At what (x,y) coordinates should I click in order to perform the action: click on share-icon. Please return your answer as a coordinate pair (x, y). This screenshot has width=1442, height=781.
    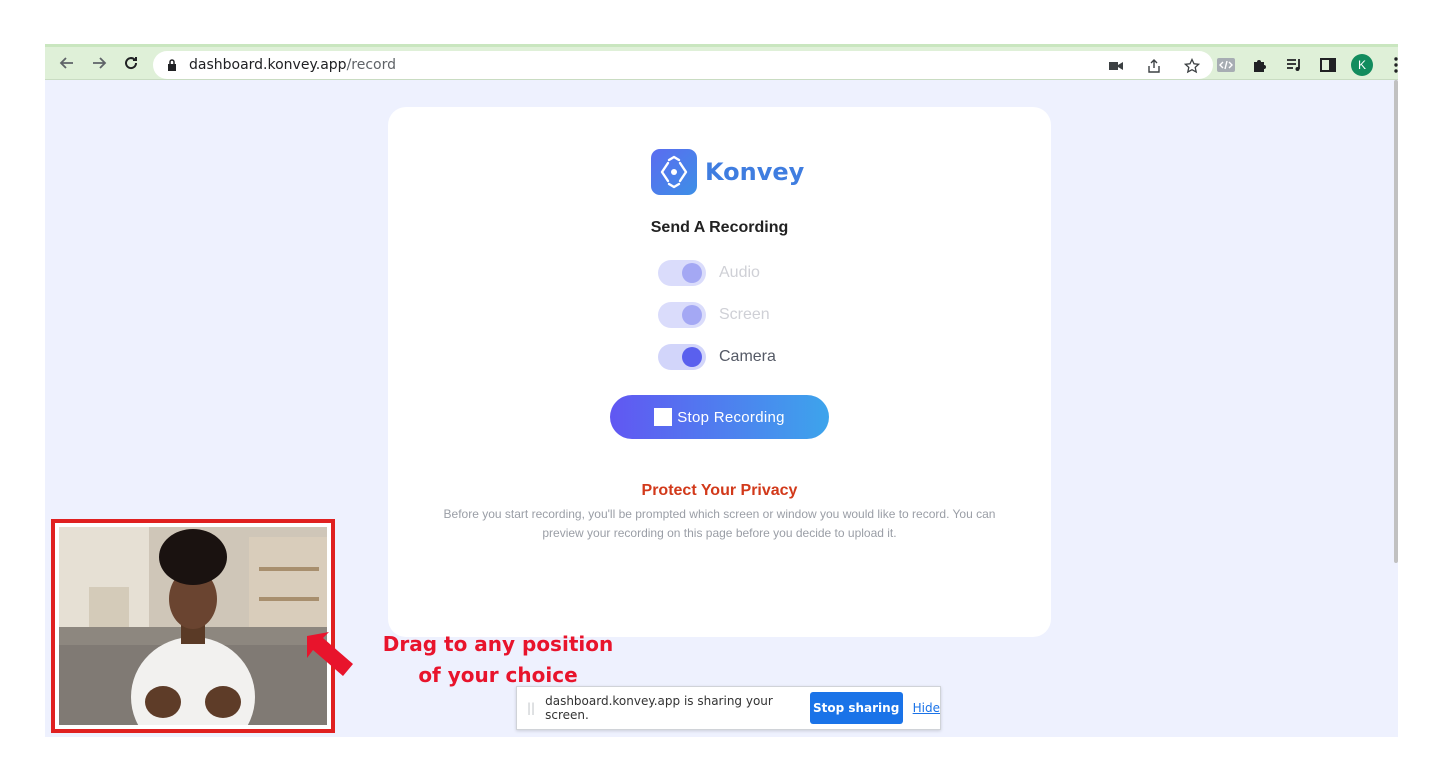
    Looking at the image, I should click on (1154, 66).